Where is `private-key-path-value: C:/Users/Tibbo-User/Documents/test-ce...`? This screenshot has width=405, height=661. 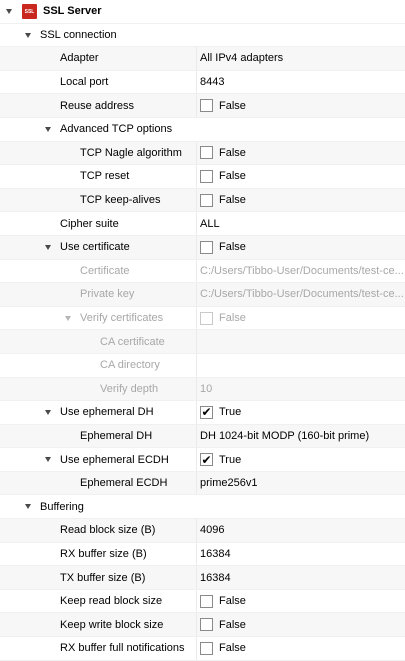 private-key-path-value: C:/Users/Tibbo-User/Documents/test-ce... is located at coordinates (302, 294).